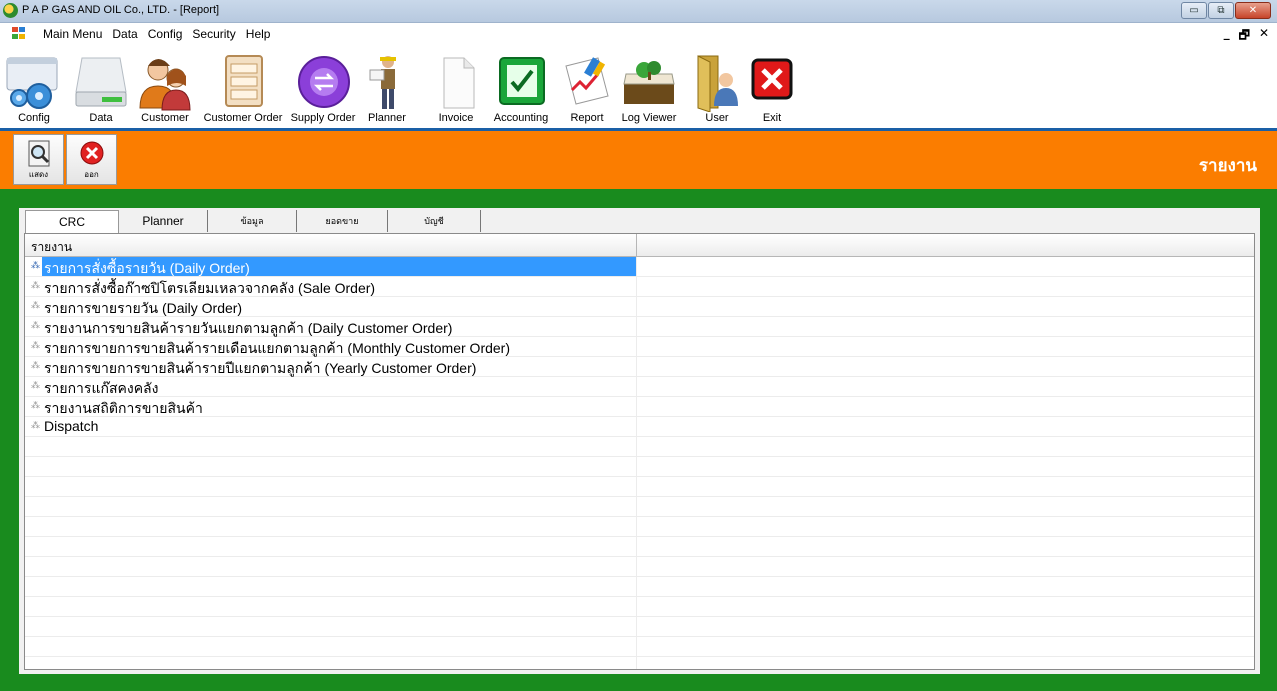 Image resolution: width=1277 pixels, height=691 pixels. I want to click on toolbar-customer-order-label: Customer Order, so click(243, 118).